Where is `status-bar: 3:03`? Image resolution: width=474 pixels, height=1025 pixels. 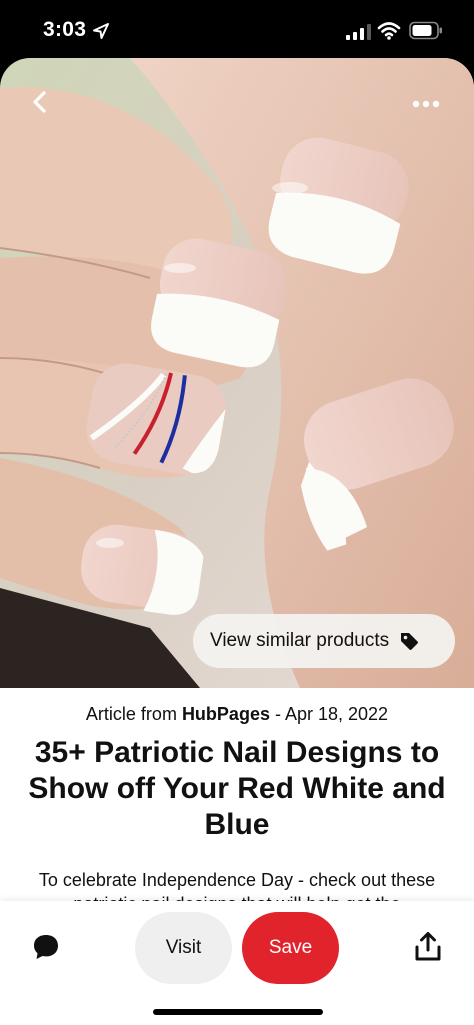 status-bar: 3:03 is located at coordinates (237, 29).